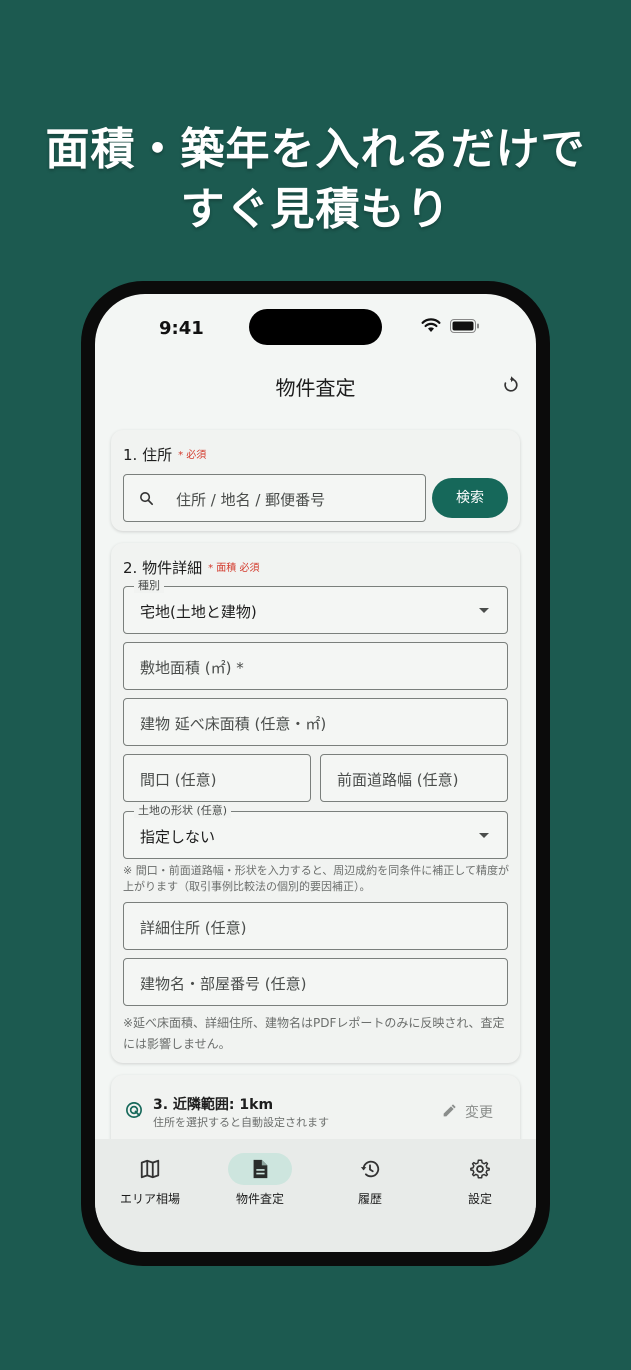 The image size is (631, 1370). What do you see at coordinates (192, 668) in the screenshot?
I see `land-area-placeholder: 敷地面積 (㎡) *` at bounding box center [192, 668].